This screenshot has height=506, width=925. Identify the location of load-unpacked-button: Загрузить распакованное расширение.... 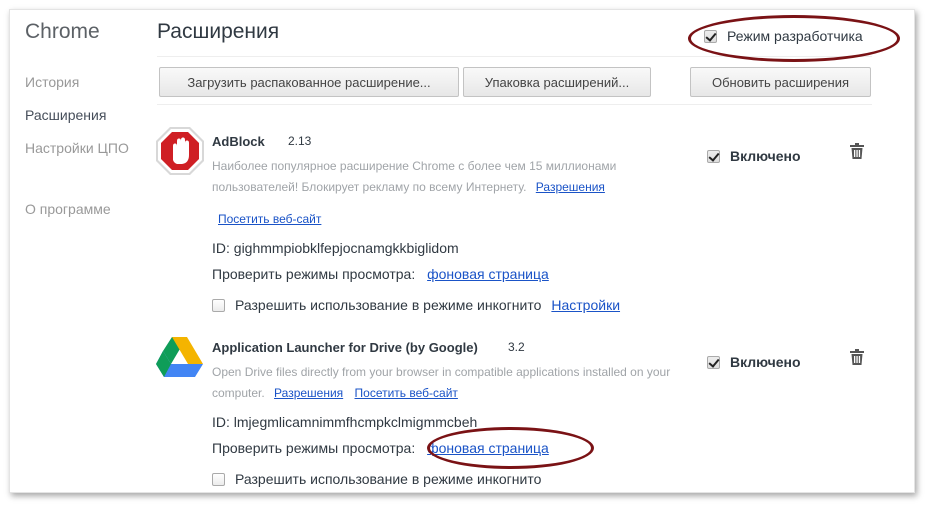
(309, 82).